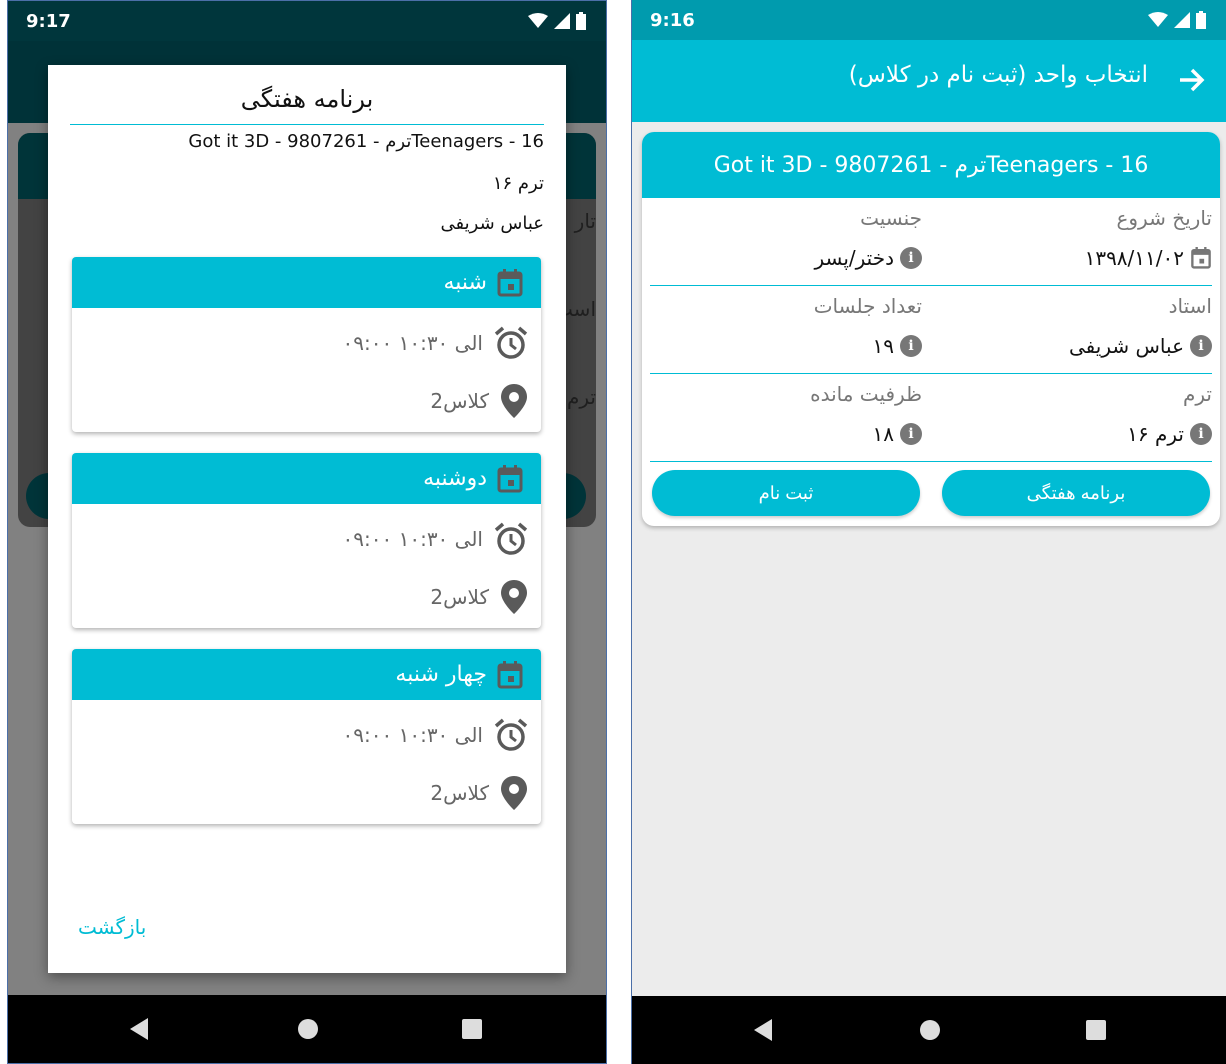  What do you see at coordinates (1192, 80) in the screenshot?
I see `back-arrow-icon` at bounding box center [1192, 80].